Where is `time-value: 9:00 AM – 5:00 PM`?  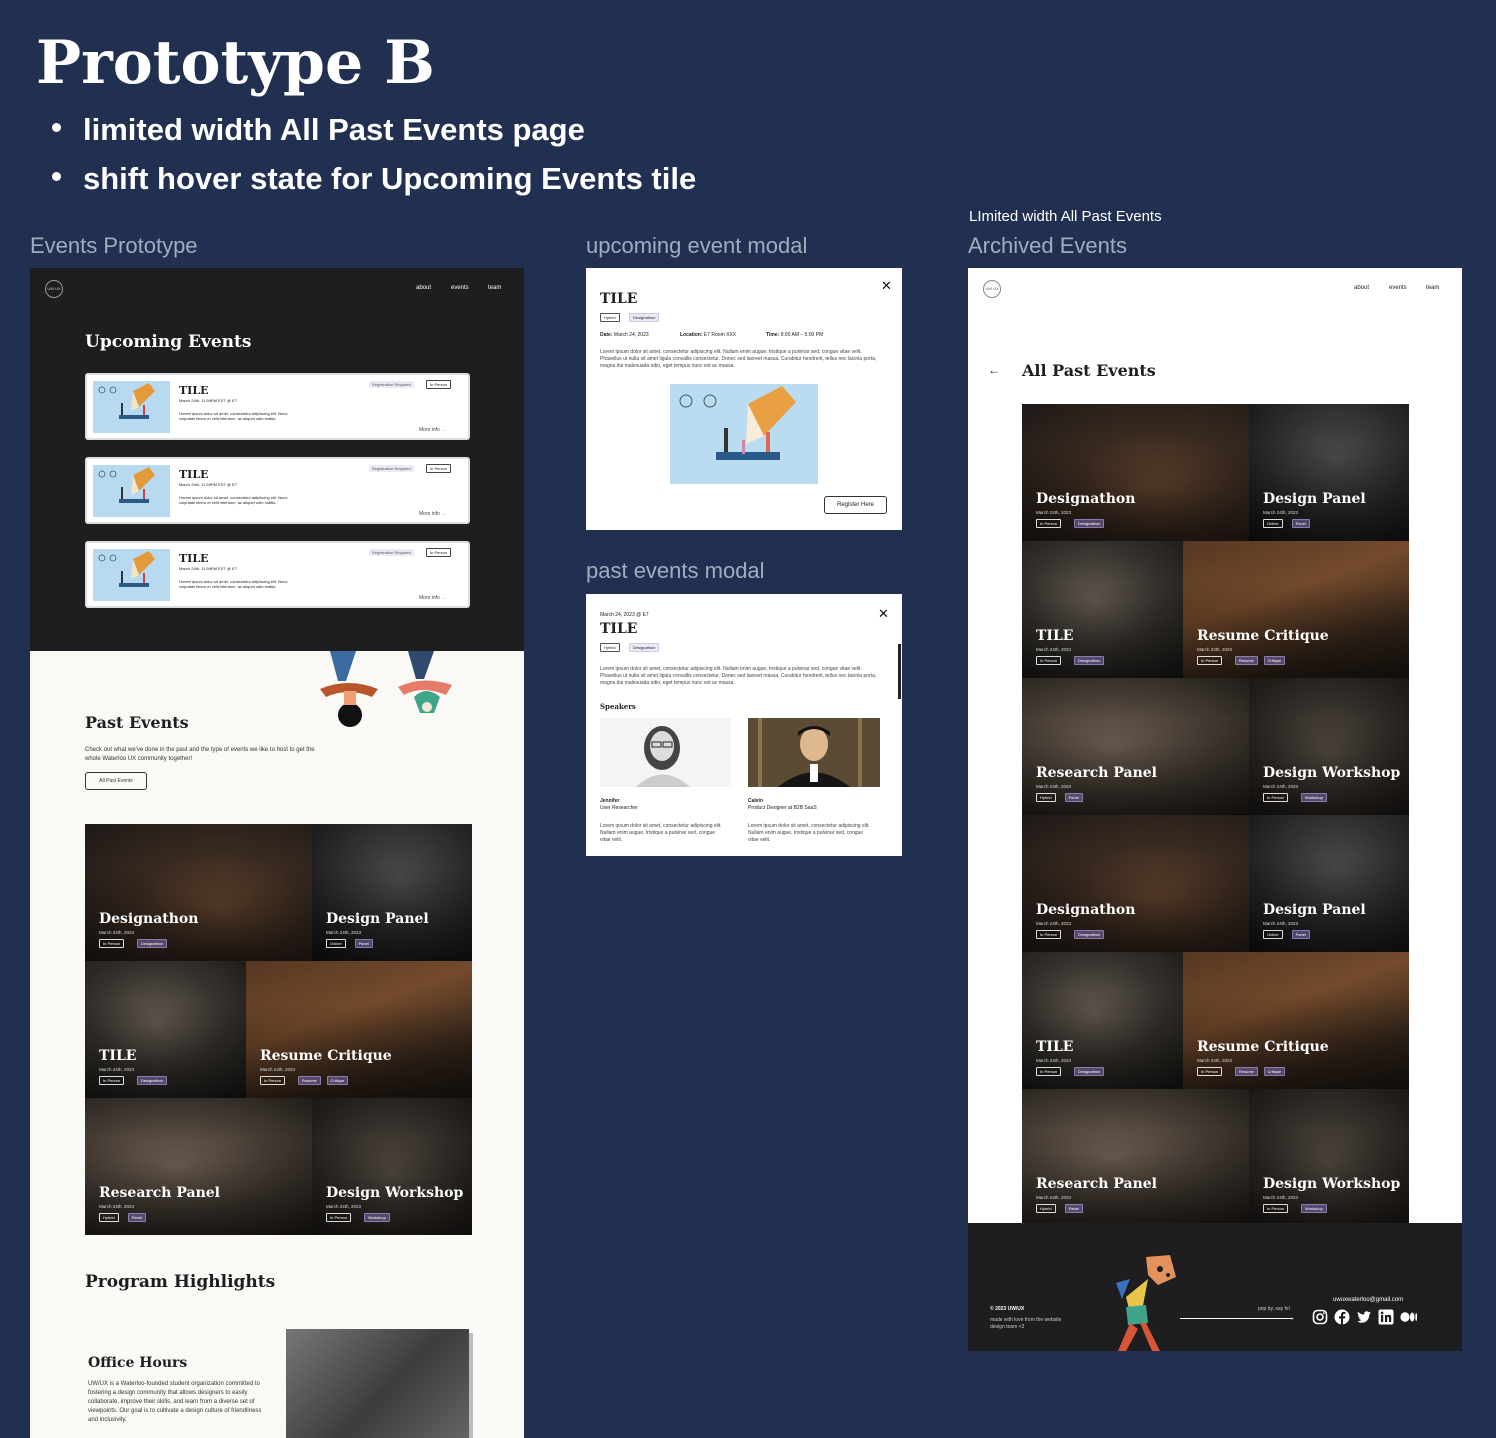
time-value: 9:00 AM – 5:00 PM is located at coordinates (802, 335).